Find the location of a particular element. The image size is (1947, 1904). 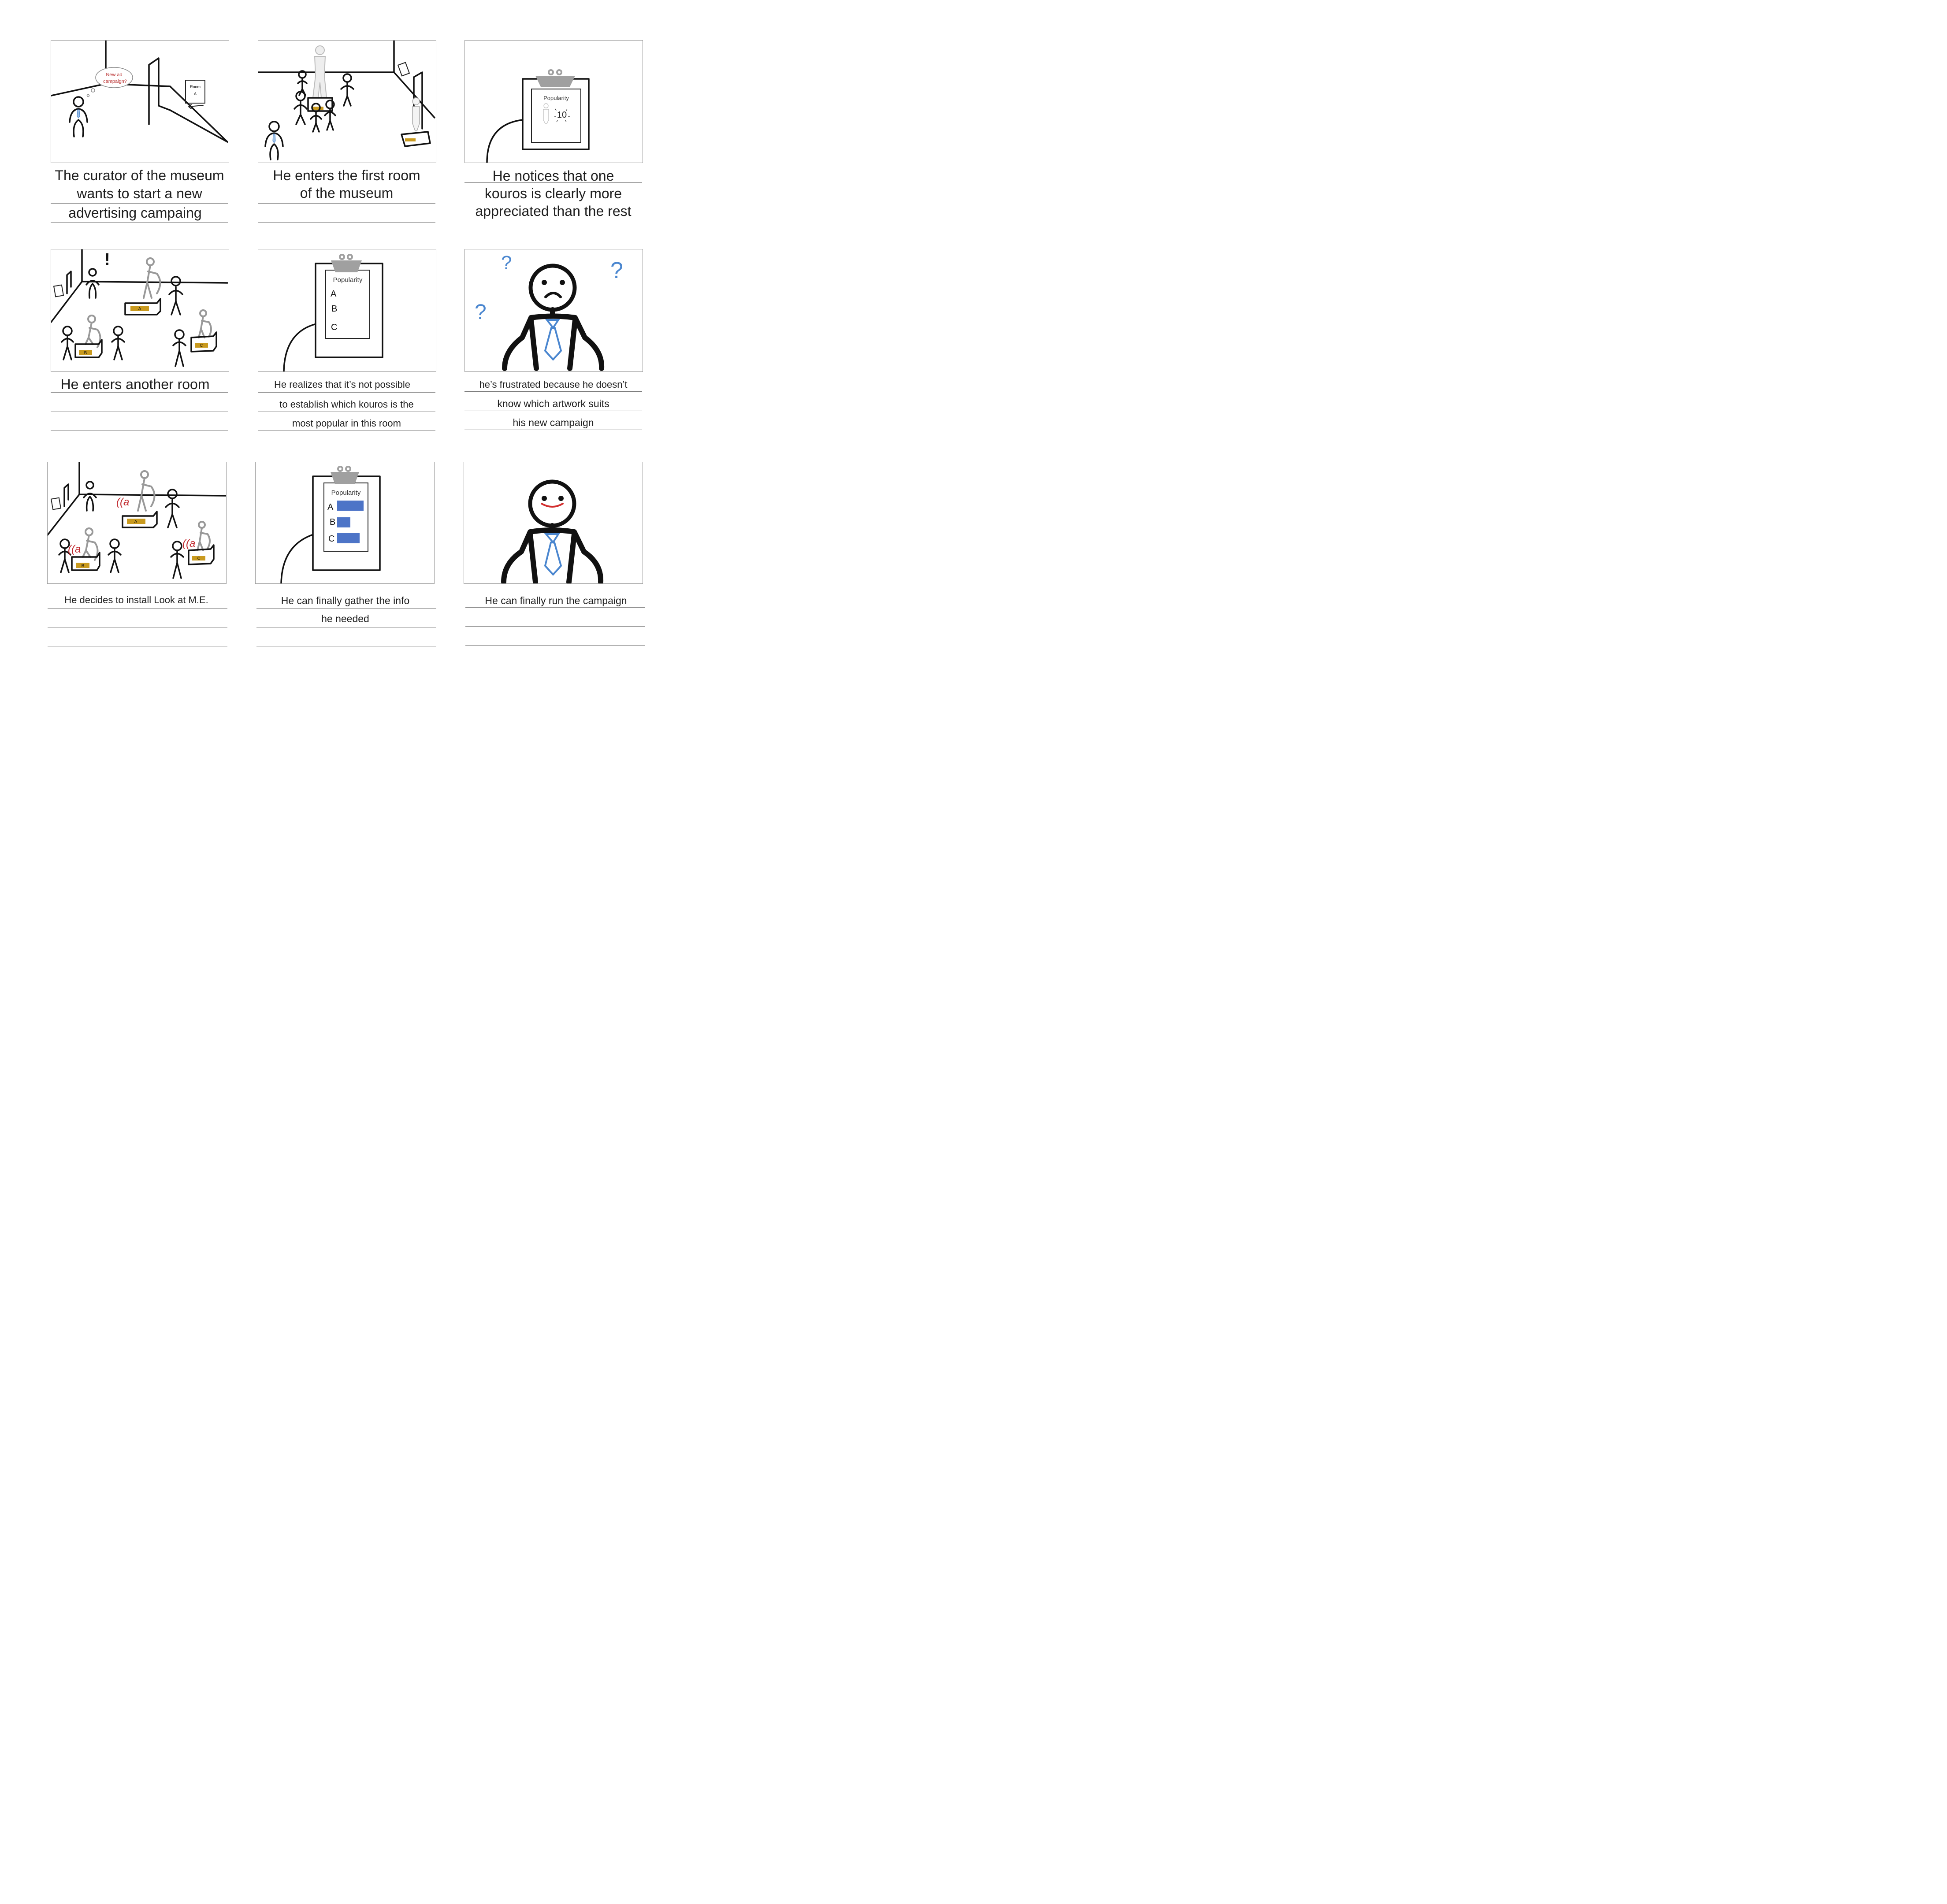

storyboard-panel-7: A B C ((a ((a ((a is located at coordinates (137, 523).